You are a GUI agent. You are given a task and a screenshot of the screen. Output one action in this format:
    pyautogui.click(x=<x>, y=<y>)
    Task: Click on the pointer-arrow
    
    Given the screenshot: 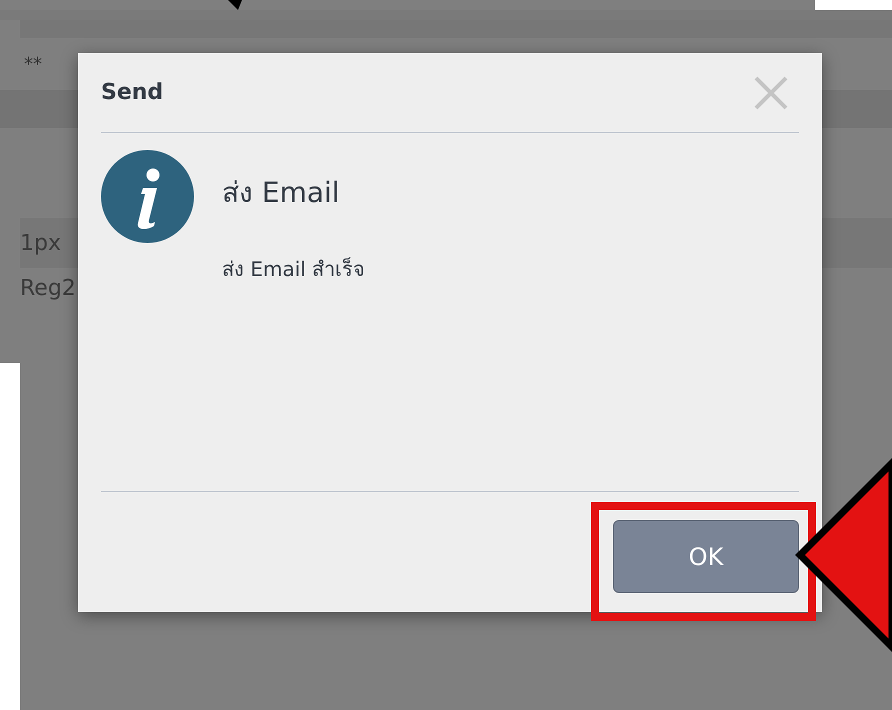 What is the action you would take?
    pyautogui.click(x=235, y=5)
    